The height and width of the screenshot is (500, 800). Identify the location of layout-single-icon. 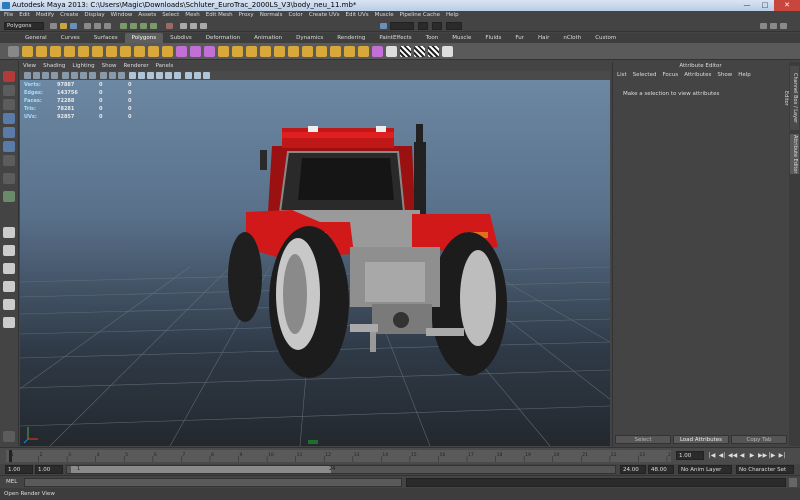
(9, 196).